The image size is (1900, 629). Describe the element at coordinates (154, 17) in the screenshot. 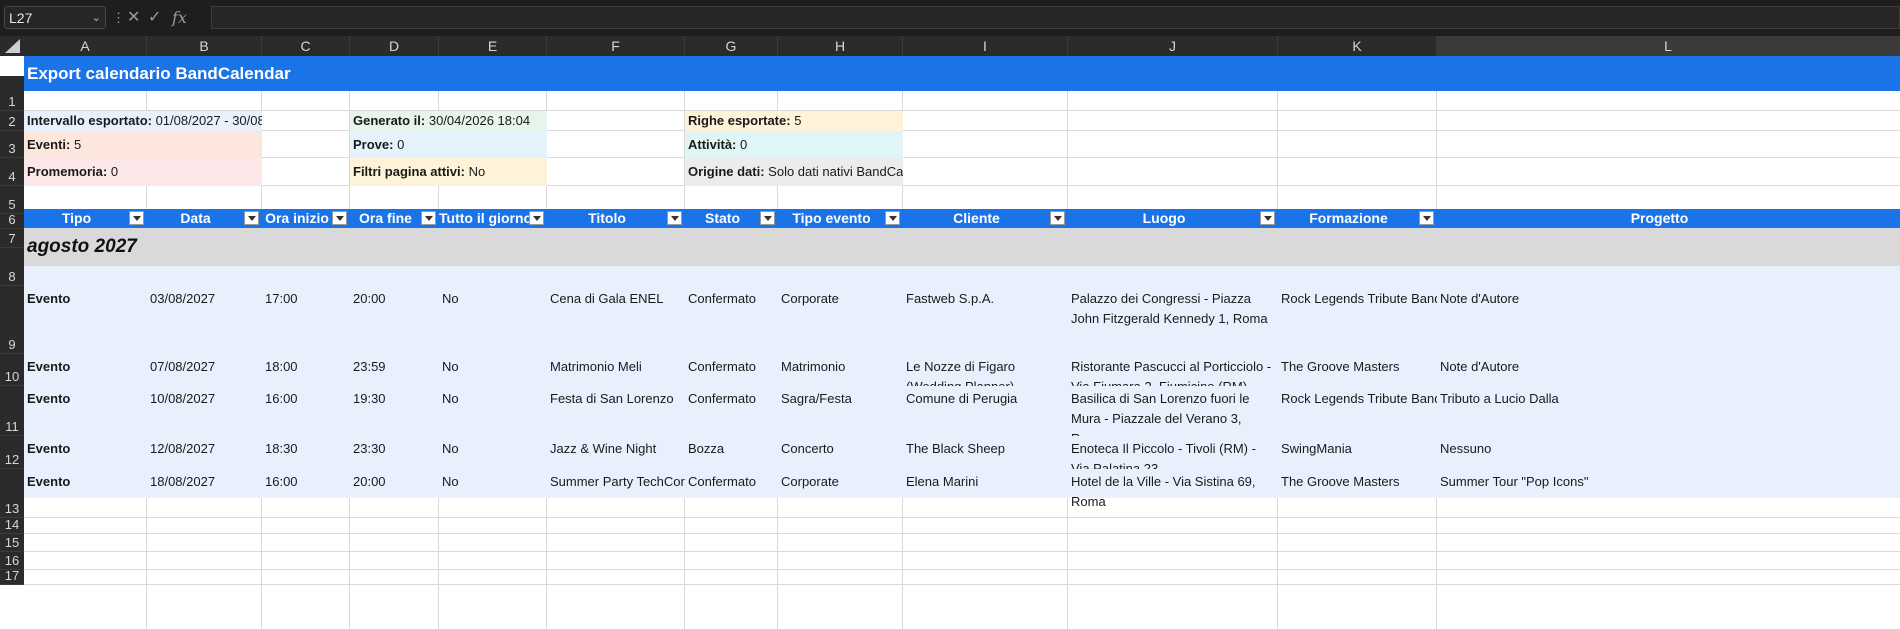

I see `confirm-icon: ✓` at that location.